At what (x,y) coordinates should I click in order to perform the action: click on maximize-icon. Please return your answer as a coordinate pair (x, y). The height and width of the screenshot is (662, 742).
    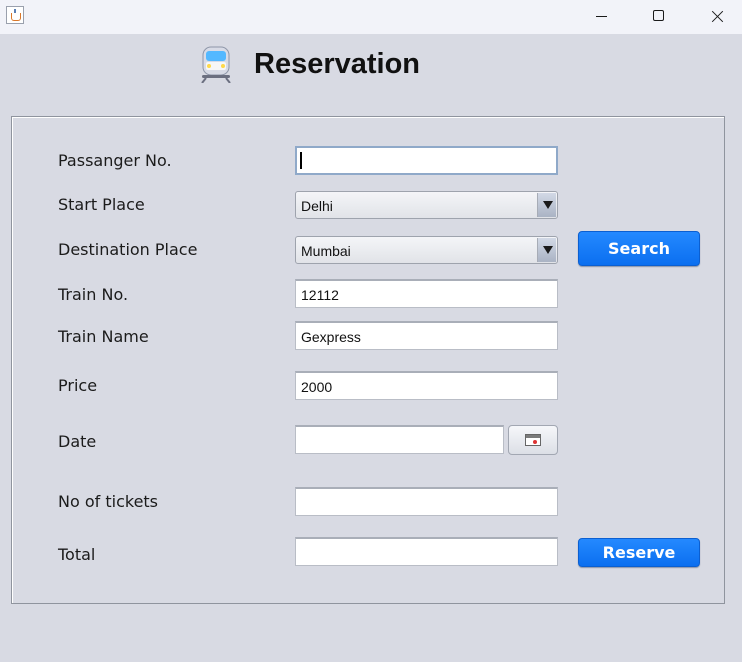
    Looking at the image, I should click on (659, 17).